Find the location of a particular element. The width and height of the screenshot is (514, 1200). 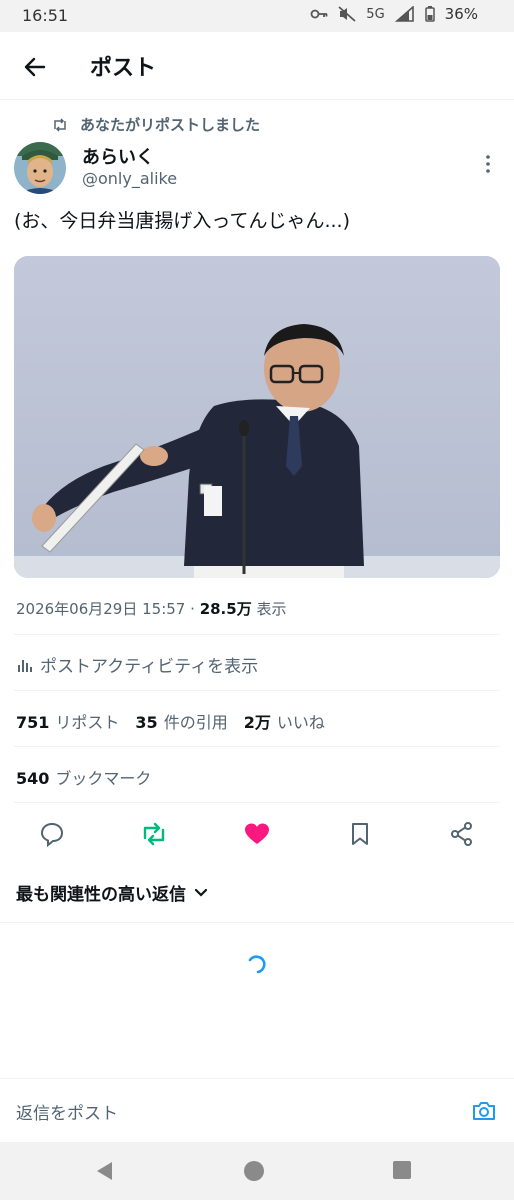

post-activity-link: ポストアクティビティを表示 is located at coordinates (137, 664).